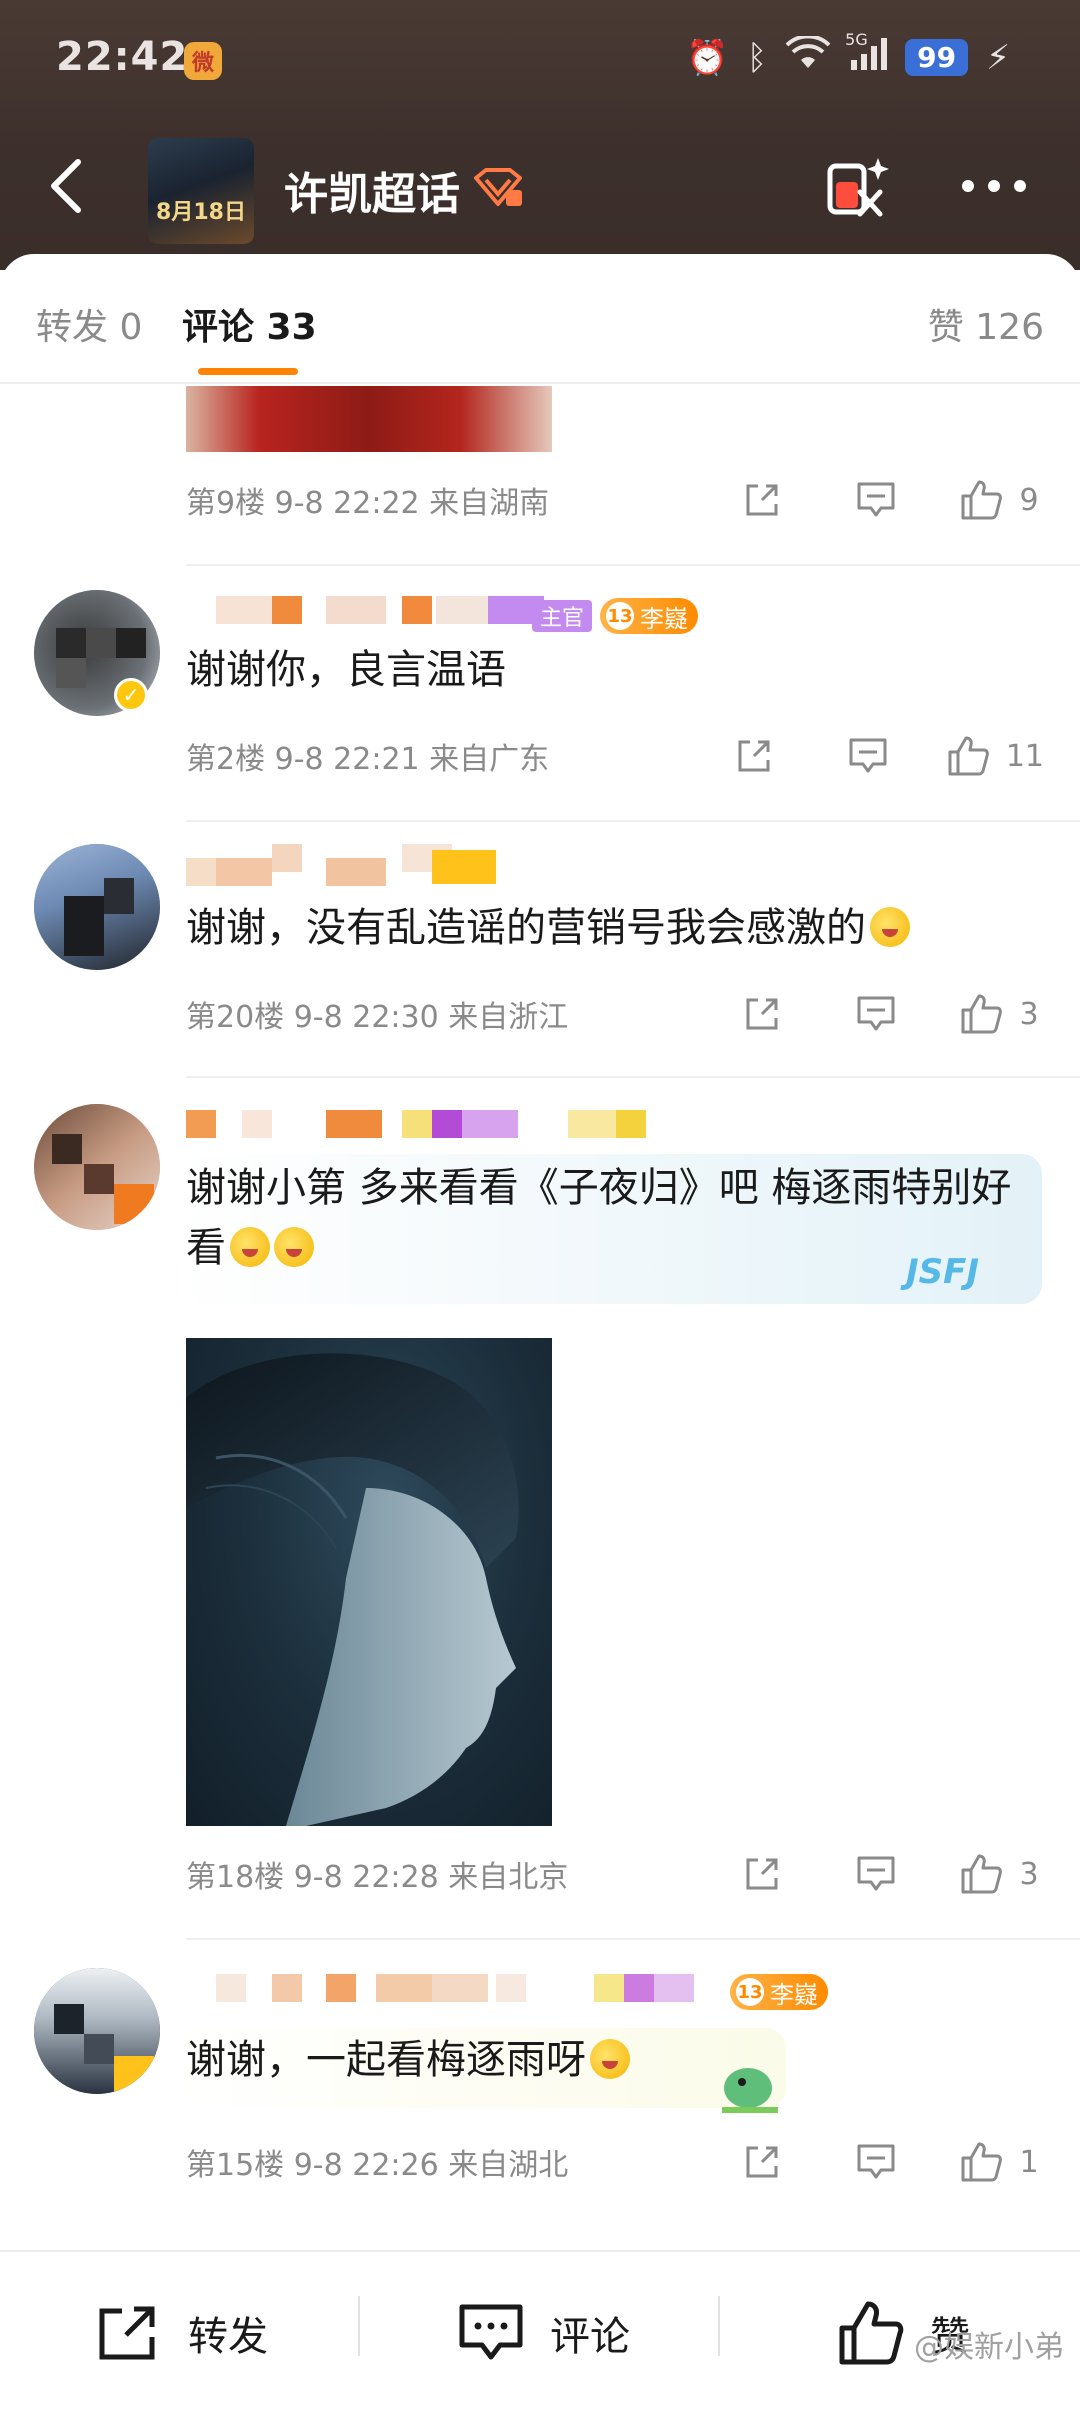  I want to click on like-button: 1, so click(999, 2162).